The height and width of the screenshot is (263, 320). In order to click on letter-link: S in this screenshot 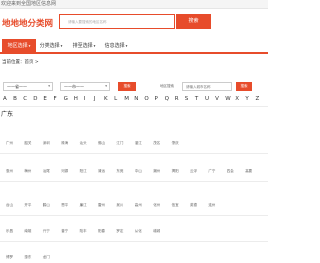, I will do `click(187, 99)`.